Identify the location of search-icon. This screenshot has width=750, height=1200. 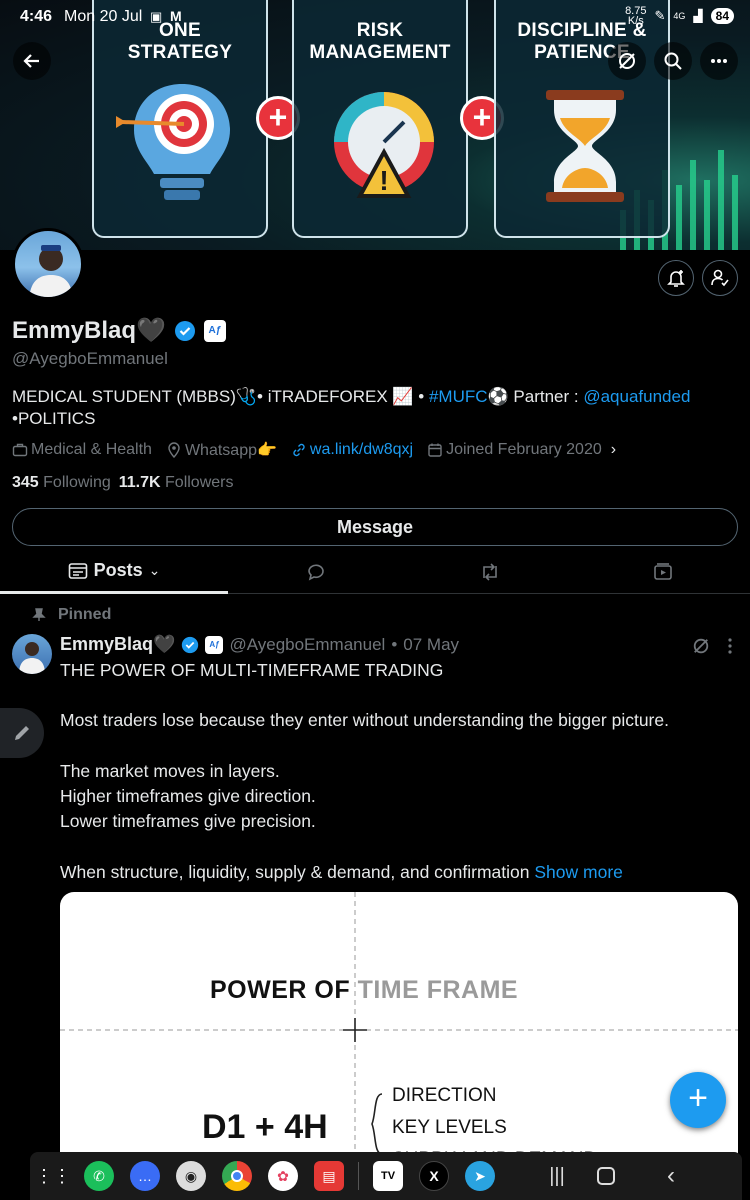
(673, 61).